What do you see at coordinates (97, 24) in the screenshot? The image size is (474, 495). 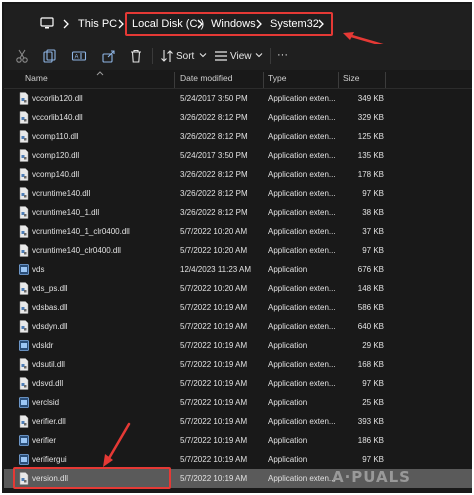 I see `breadcrumb-this-pc: This PC` at bounding box center [97, 24].